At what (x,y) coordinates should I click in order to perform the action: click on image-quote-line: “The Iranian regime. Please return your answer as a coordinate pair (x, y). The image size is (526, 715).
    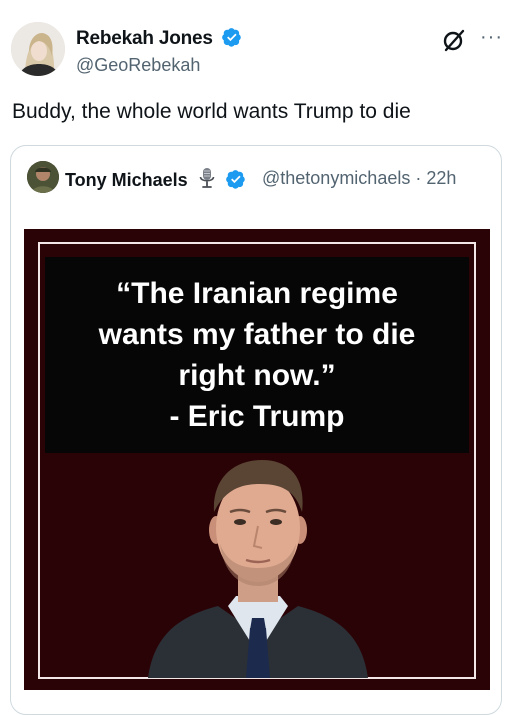
    Looking at the image, I should click on (257, 293).